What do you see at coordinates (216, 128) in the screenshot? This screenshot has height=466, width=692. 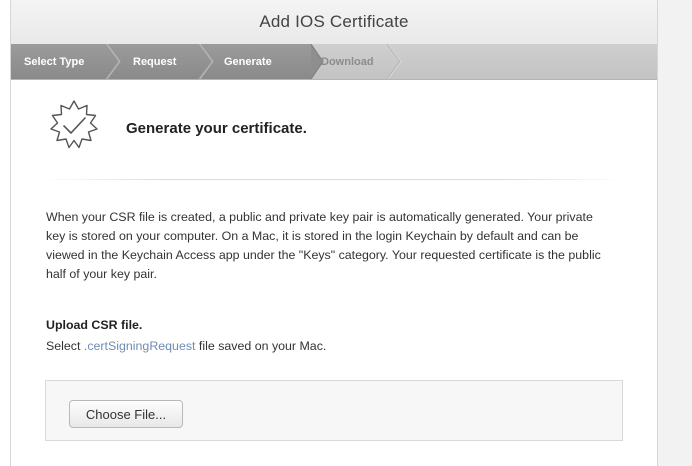 I see `section-heading: Generate your certificate.` at bounding box center [216, 128].